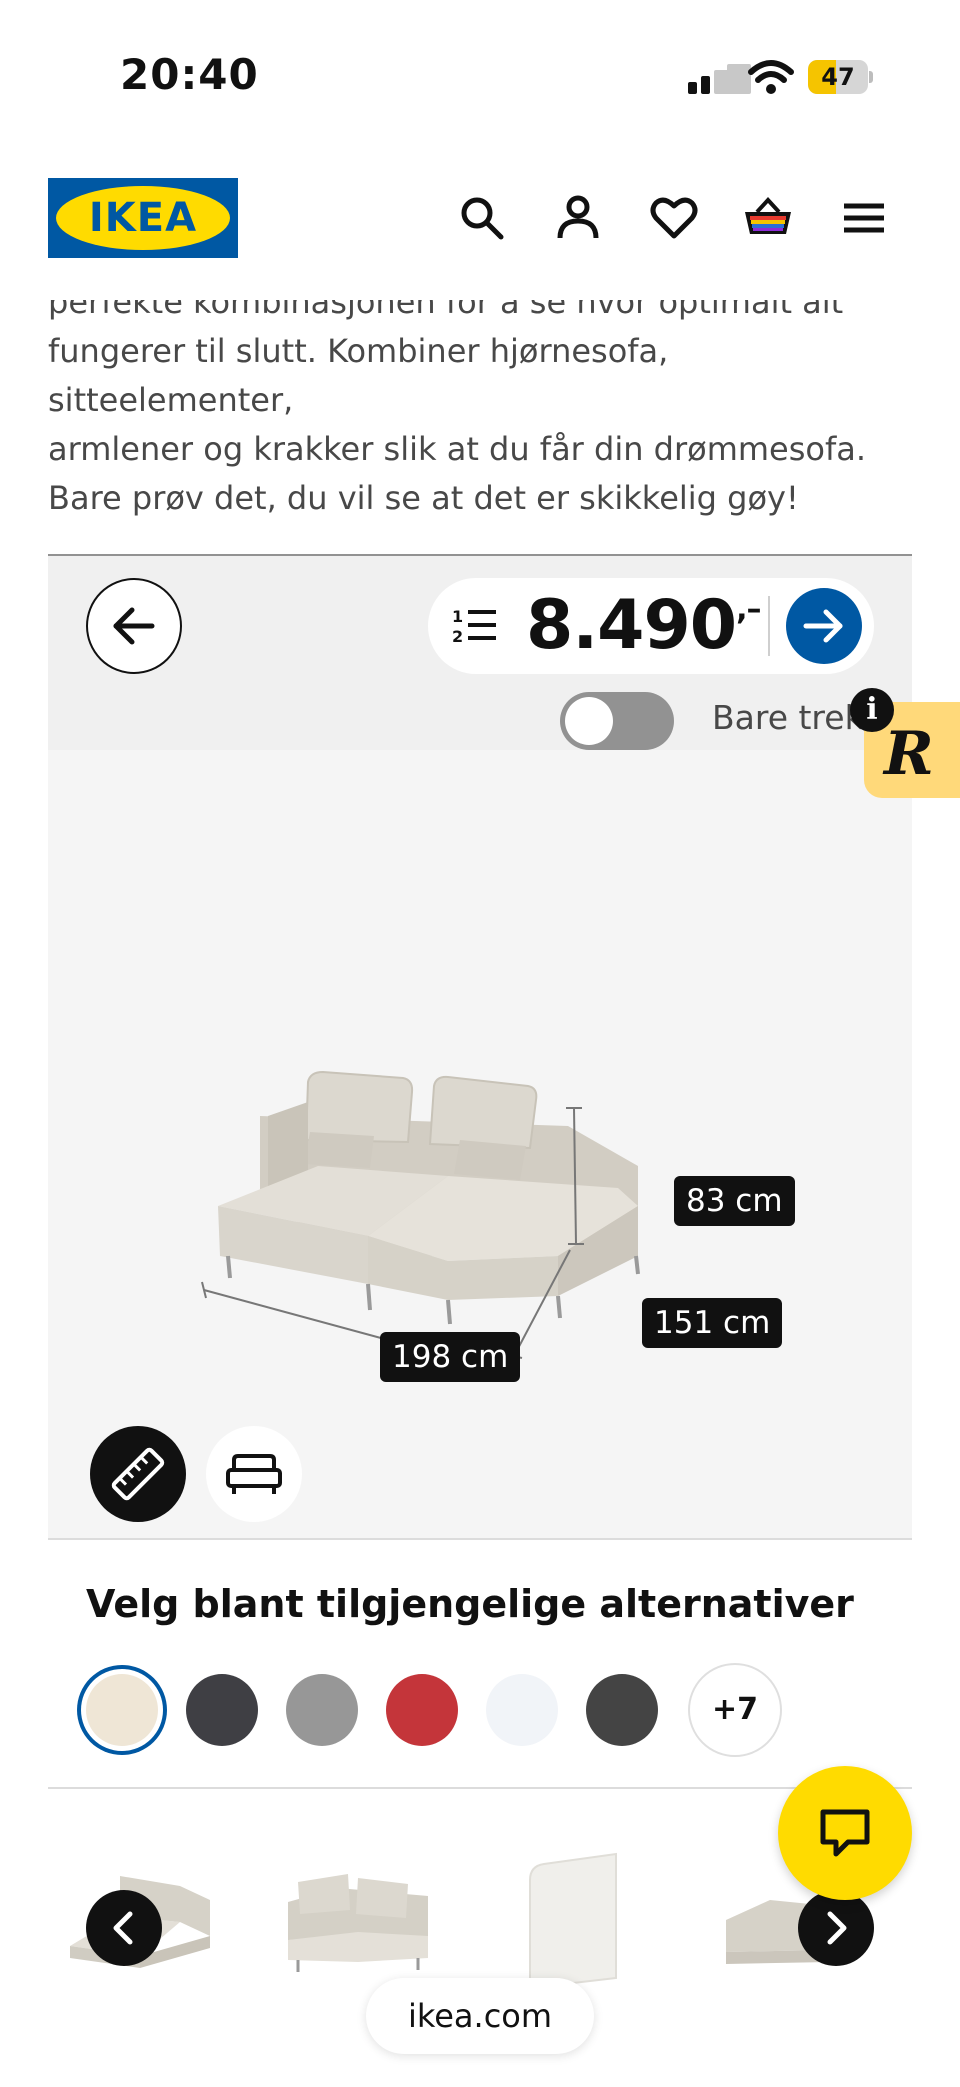 The image size is (960, 2087). What do you see at coordinates (734, 1201) in the screenshot?
I see `height-dimension-label: 83 cm` at bounding box center [734, 1201].